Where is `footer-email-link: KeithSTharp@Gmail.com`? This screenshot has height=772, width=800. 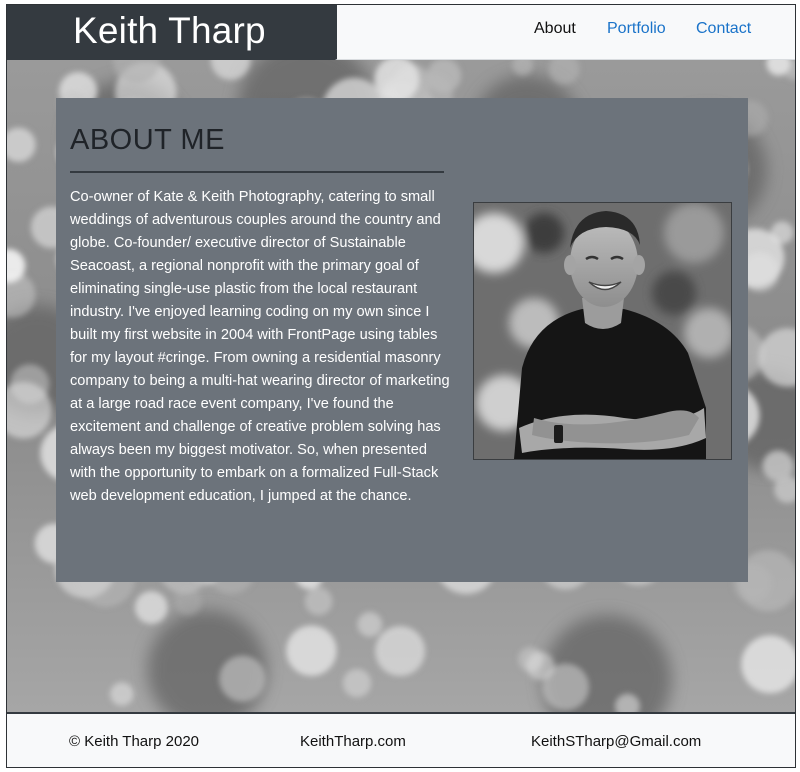
footer-email-link: KeithSTharp@Gmail.com is located at coordinates (616, 742).